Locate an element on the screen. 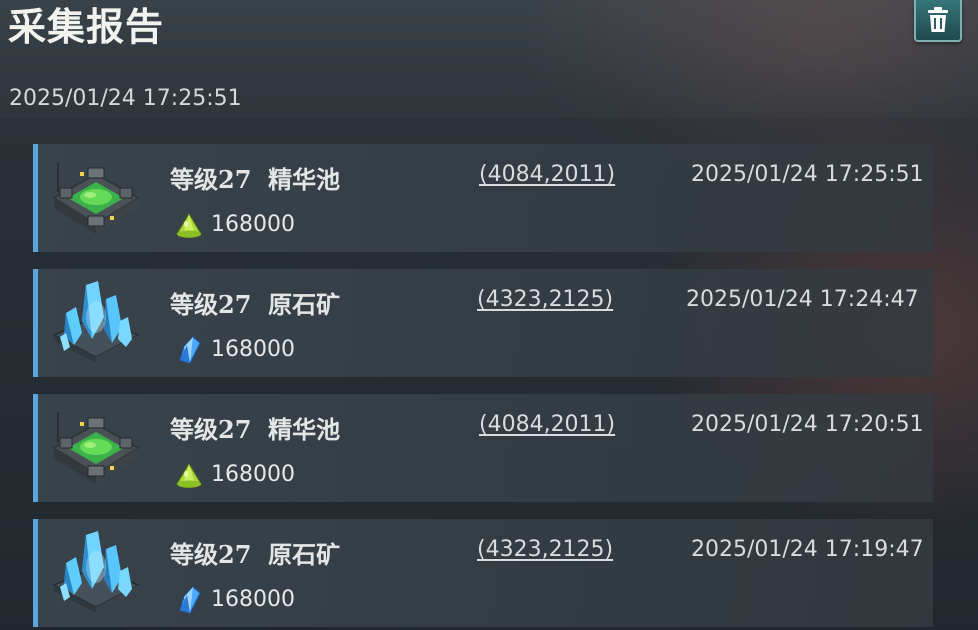  delete-all-button is located at coordinates (938, 21).